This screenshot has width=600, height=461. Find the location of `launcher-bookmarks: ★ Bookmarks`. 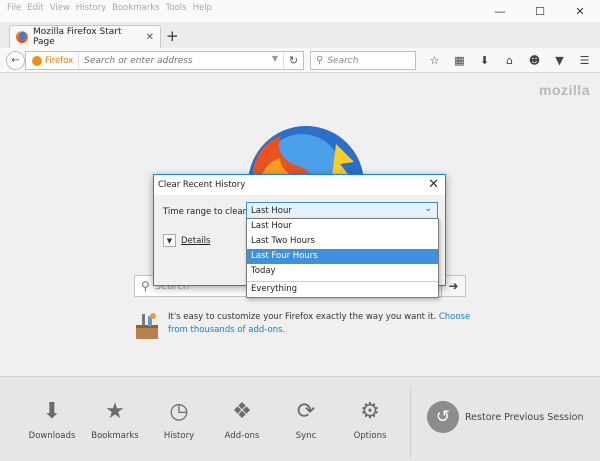

launcher-bookmarks: ★ Bookmarks is located at coordinates (115, 420).